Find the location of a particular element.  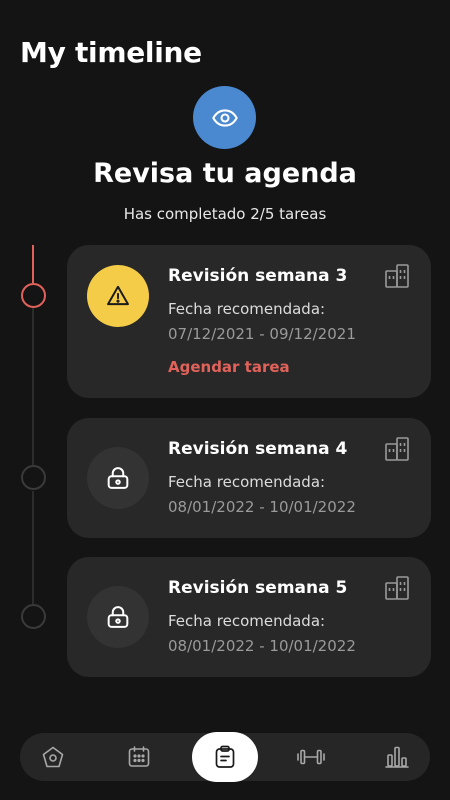

card-title: Revisión semana 5 is located at coordinates (258, 588).